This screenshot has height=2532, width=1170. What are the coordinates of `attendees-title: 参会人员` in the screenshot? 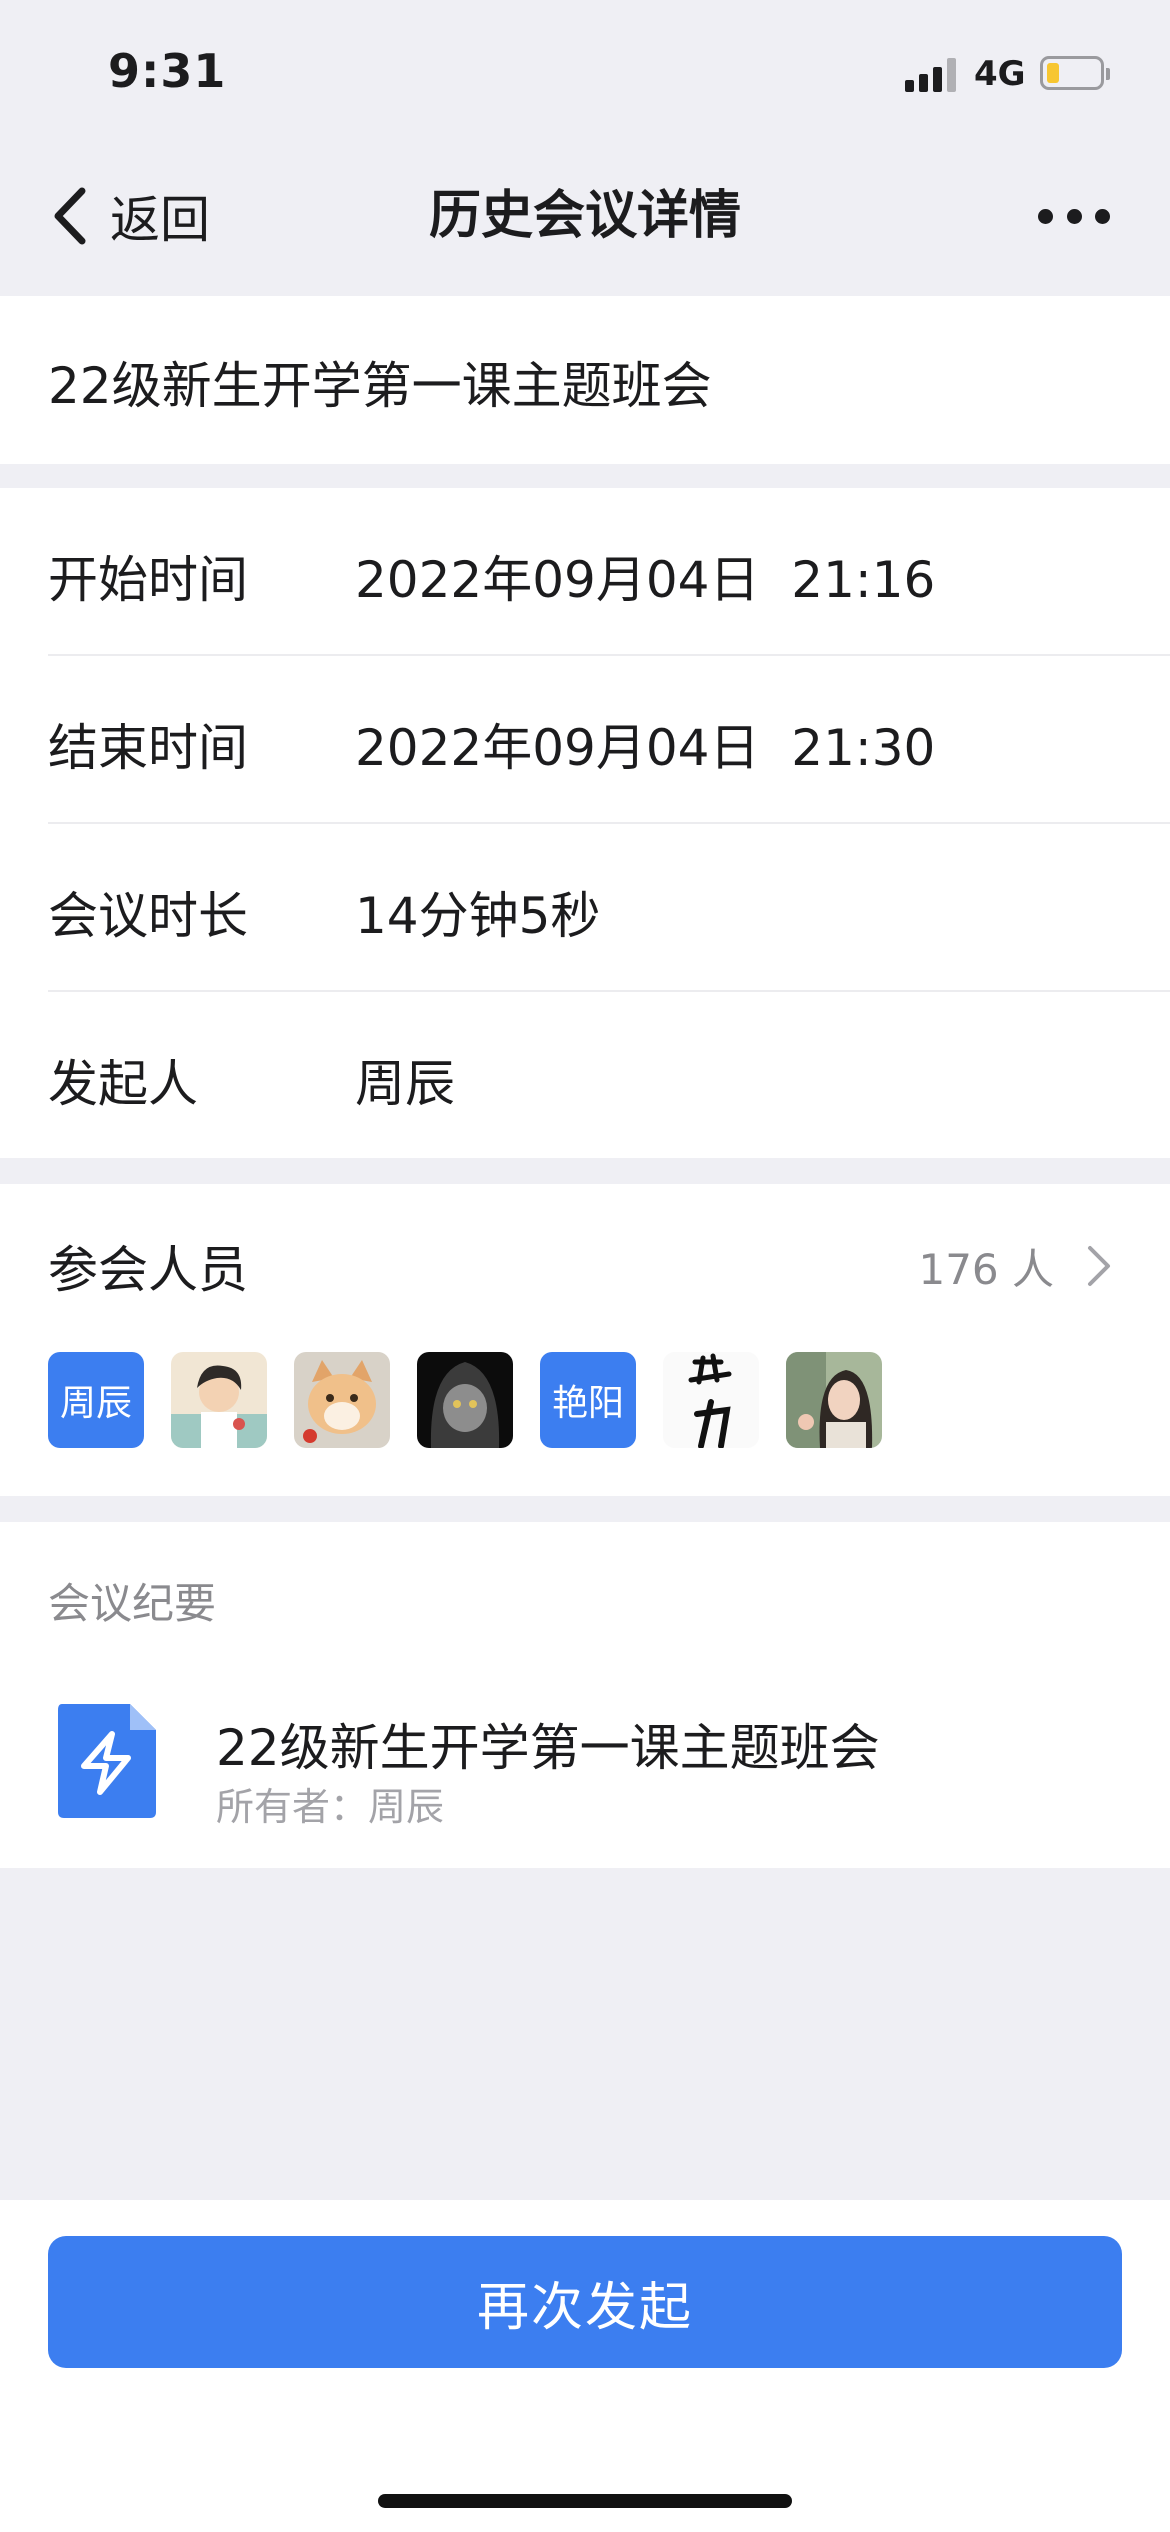 It's located at (148, 1270).